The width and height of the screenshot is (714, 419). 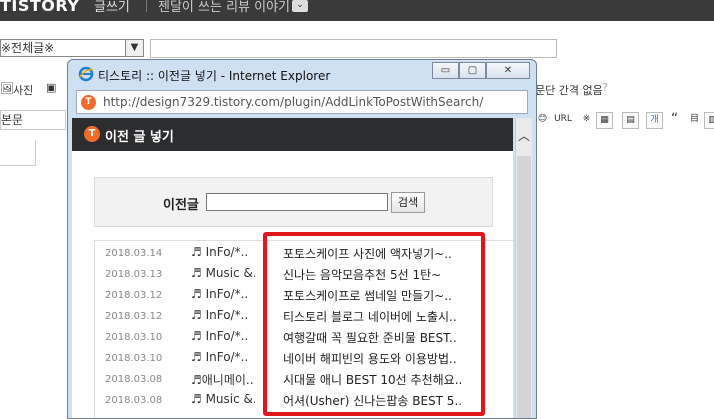 What do you see at coordinates (630, 120) in the screenshot?
I see `layout-icon: ▤` at bounding box center [630, 120].